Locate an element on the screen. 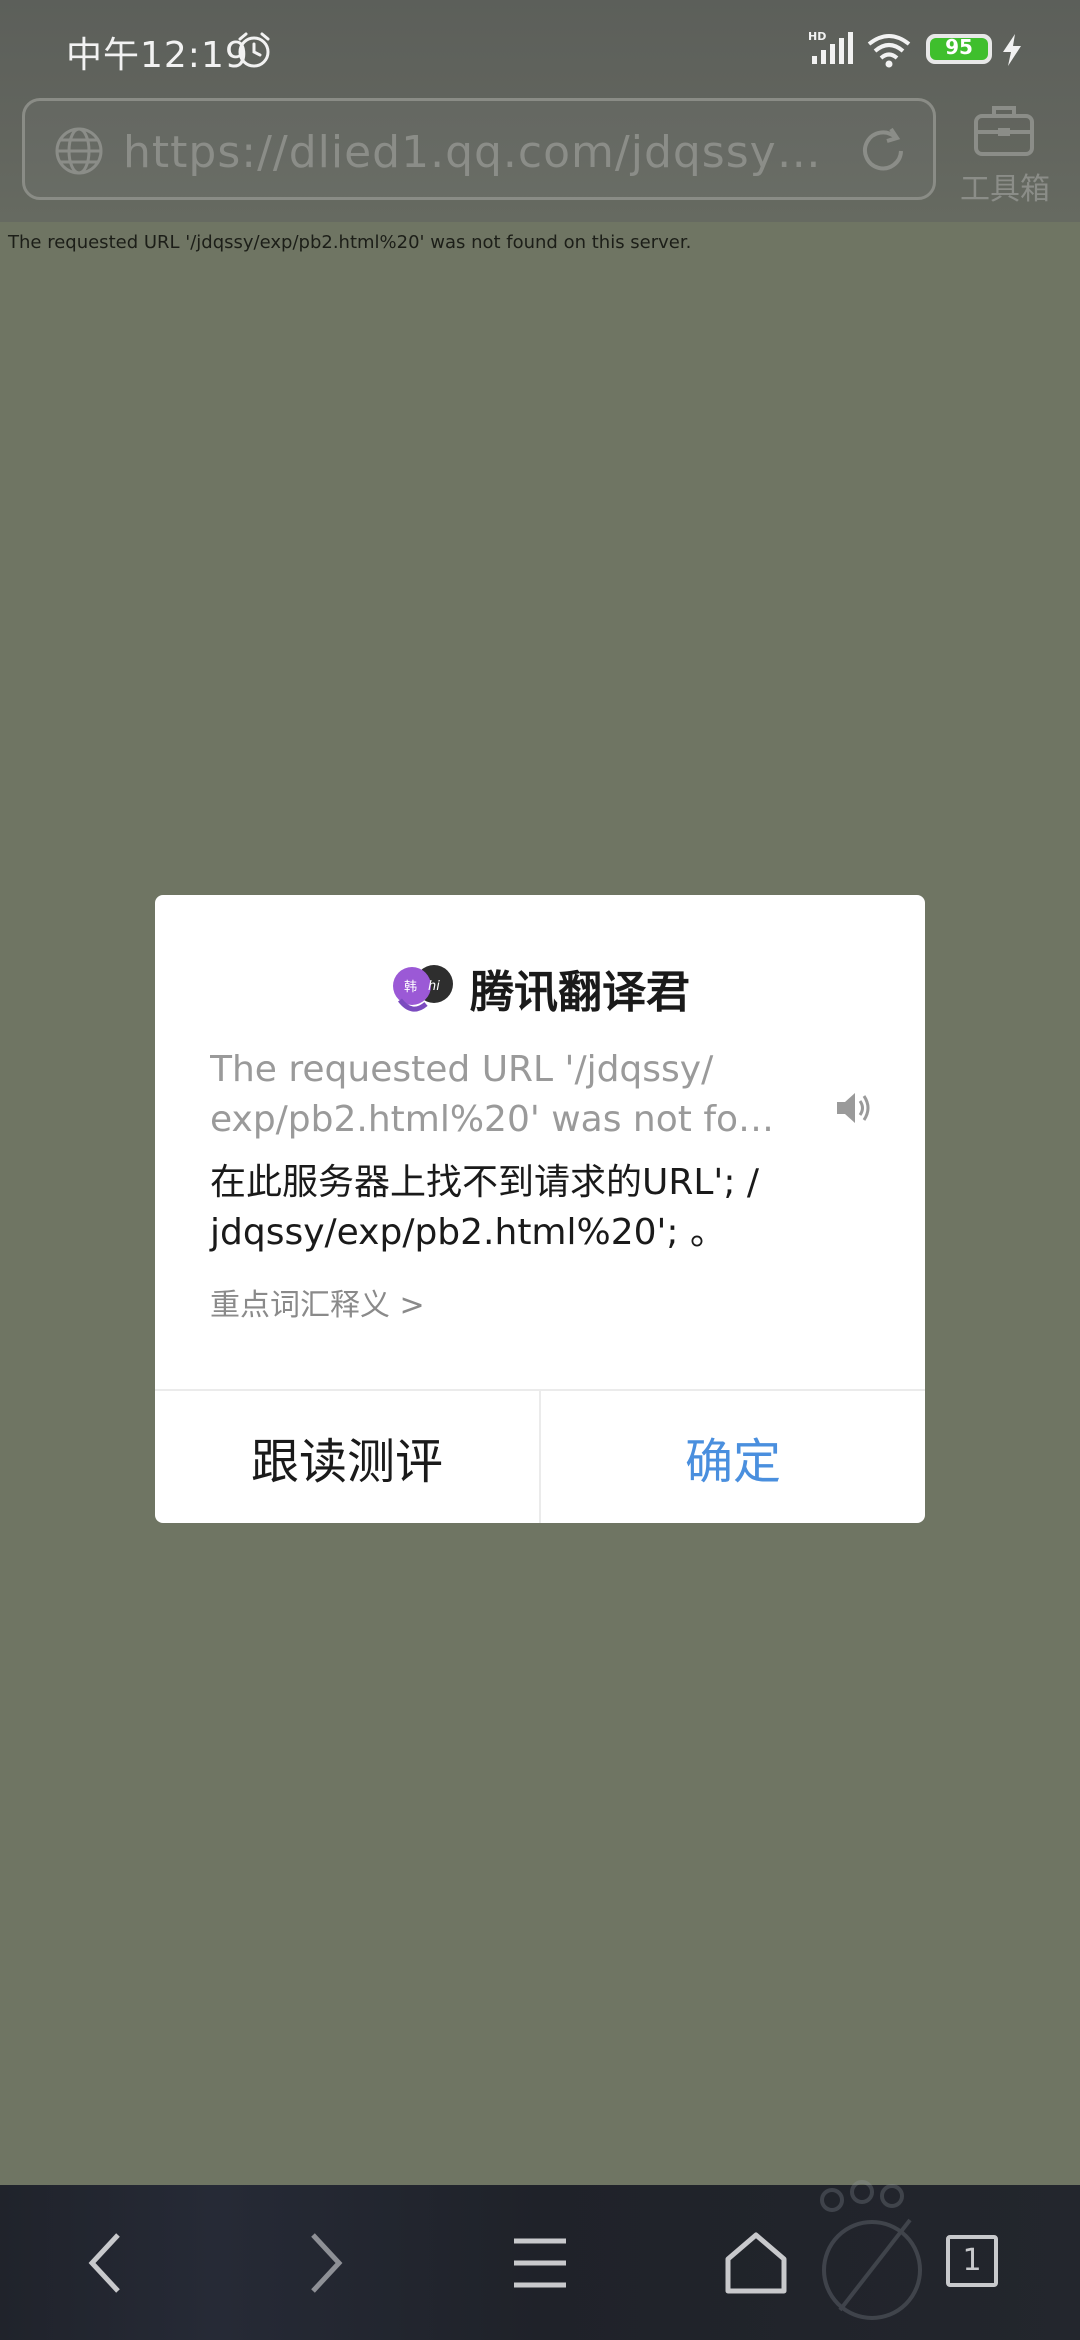  dialog-header: 韩 hi 腾讯翻译君 is located at coordinates (540, 988).